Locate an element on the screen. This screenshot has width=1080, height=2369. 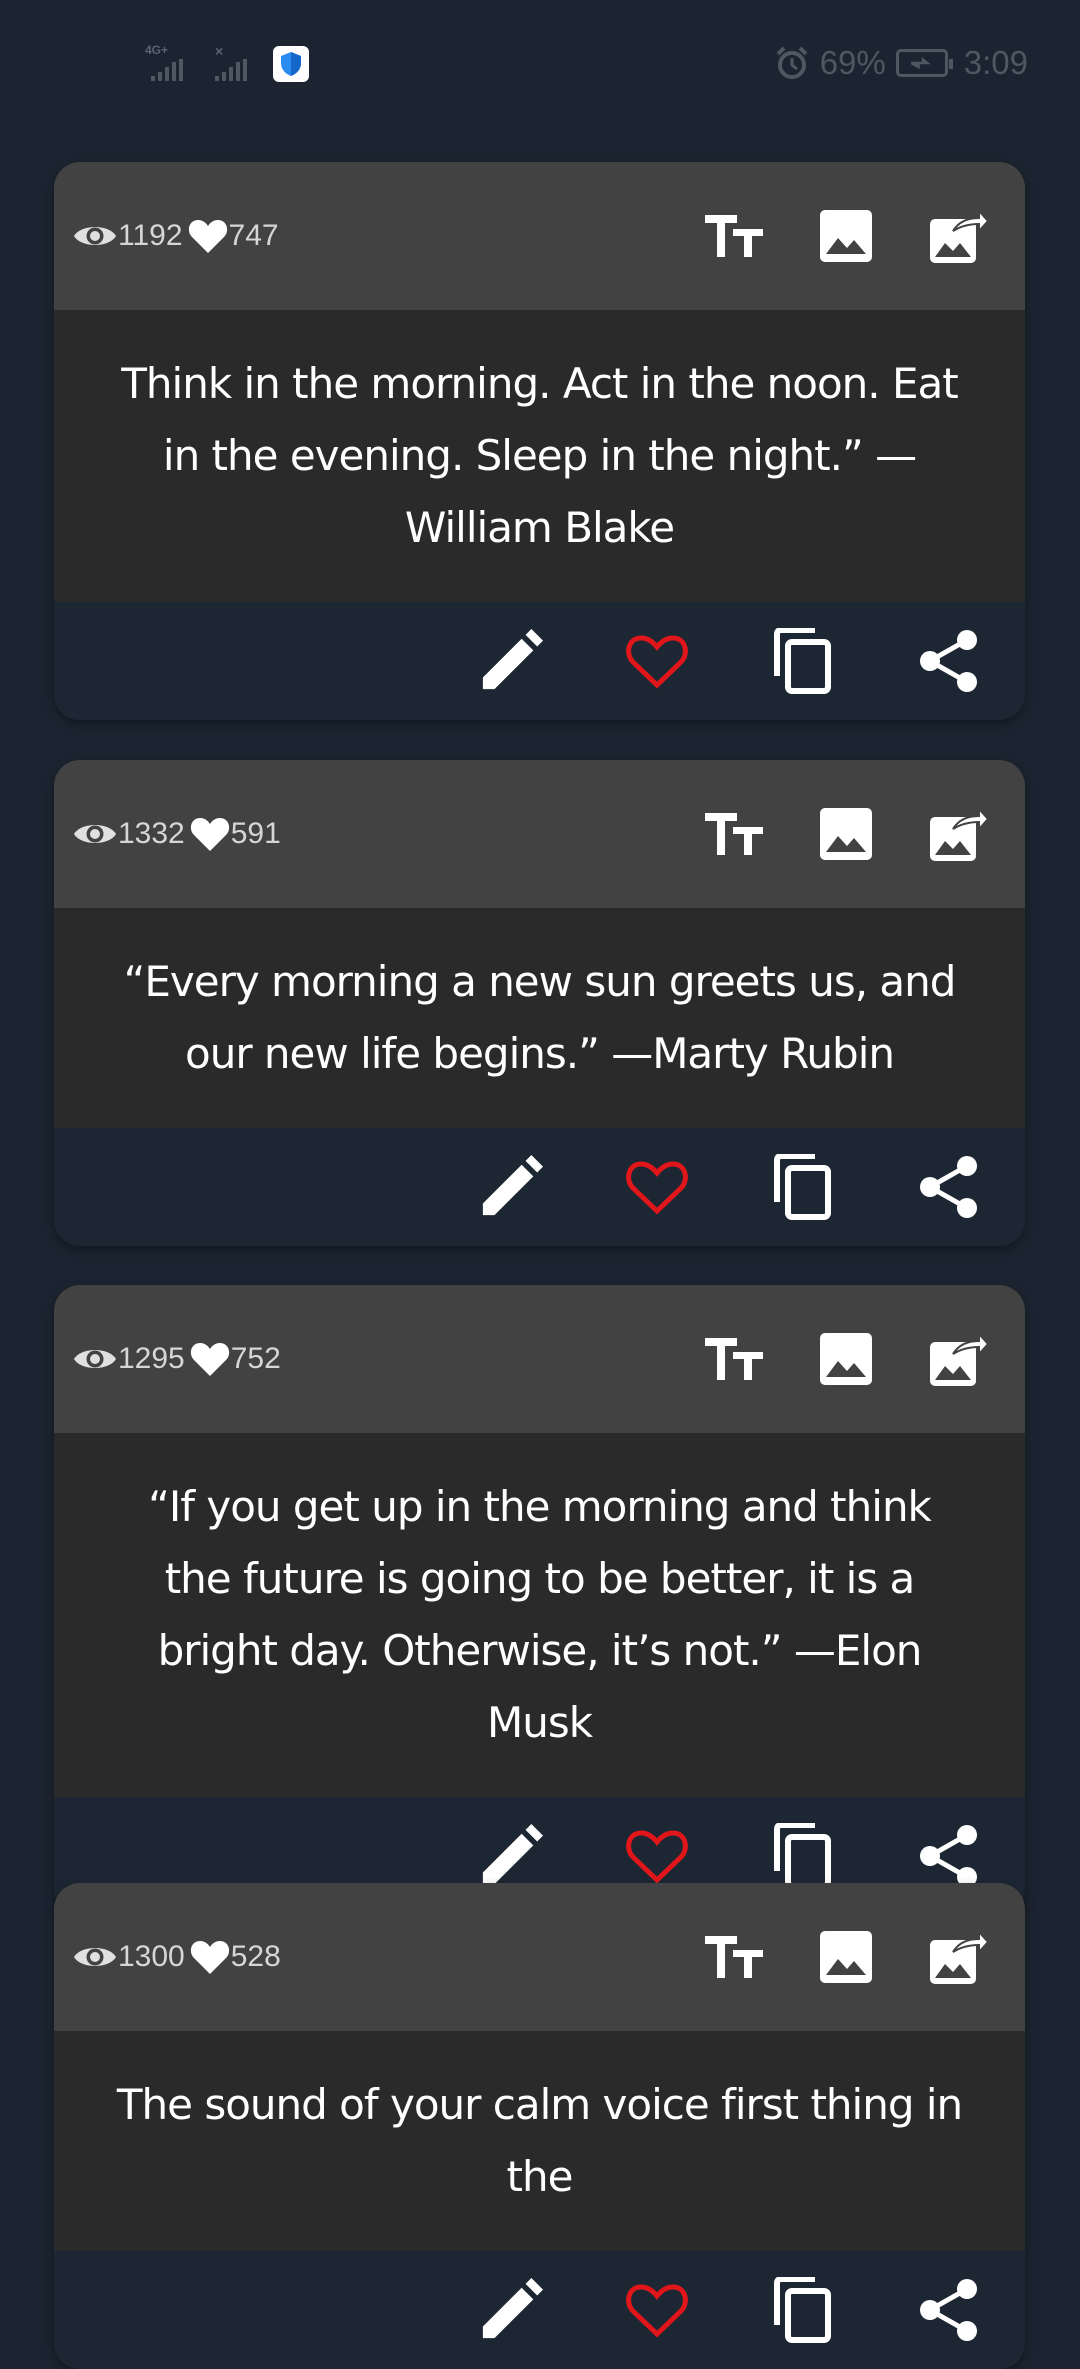
card-stats: 1295 752 is located at coordinates (176, 1359).